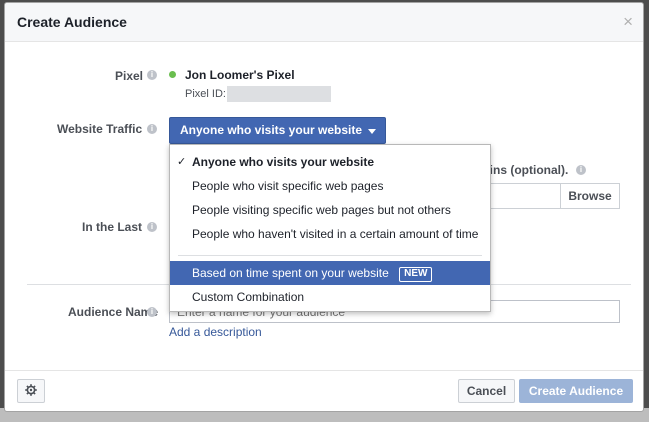  I want to click on pixel-id-value, so click(279, 94).